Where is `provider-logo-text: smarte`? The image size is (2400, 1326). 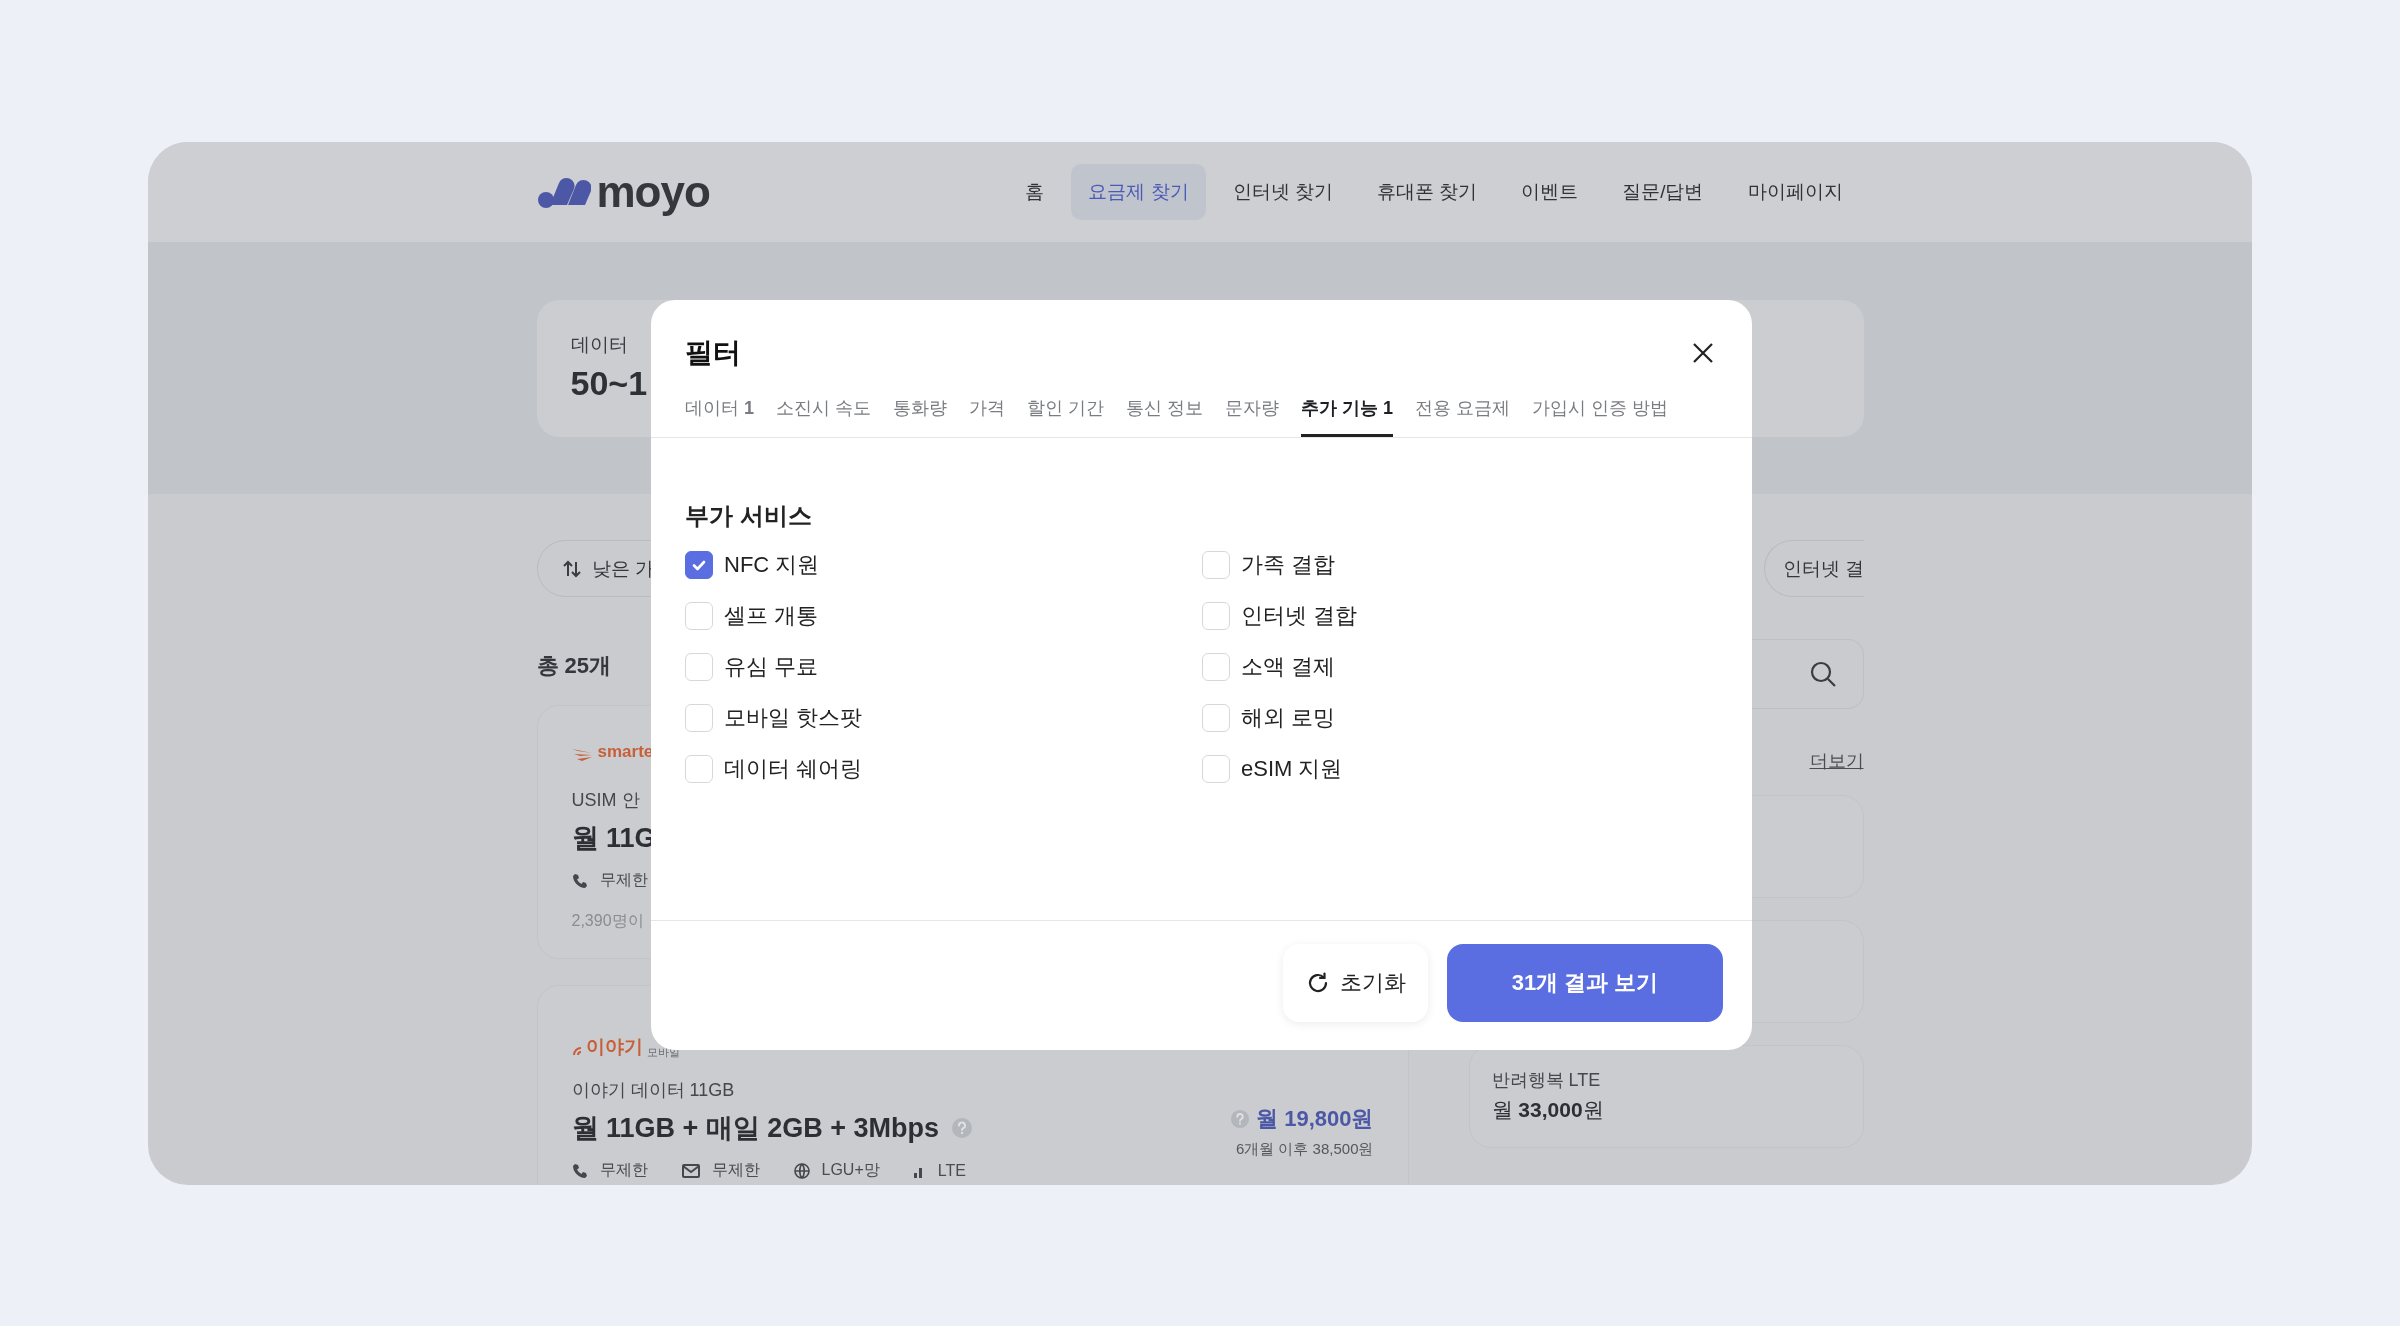 provider-logo-text: smarte is located at coordinates (625, 752).